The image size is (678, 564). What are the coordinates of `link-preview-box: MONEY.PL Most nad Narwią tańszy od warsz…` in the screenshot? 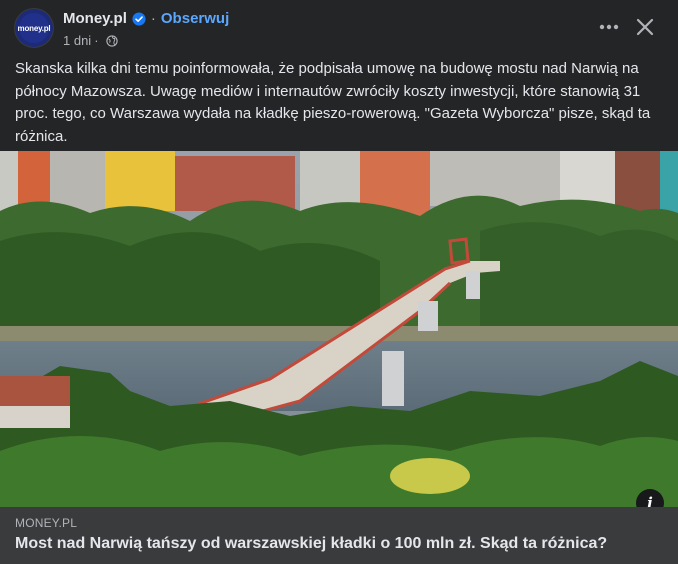 It's located at (339, 535).